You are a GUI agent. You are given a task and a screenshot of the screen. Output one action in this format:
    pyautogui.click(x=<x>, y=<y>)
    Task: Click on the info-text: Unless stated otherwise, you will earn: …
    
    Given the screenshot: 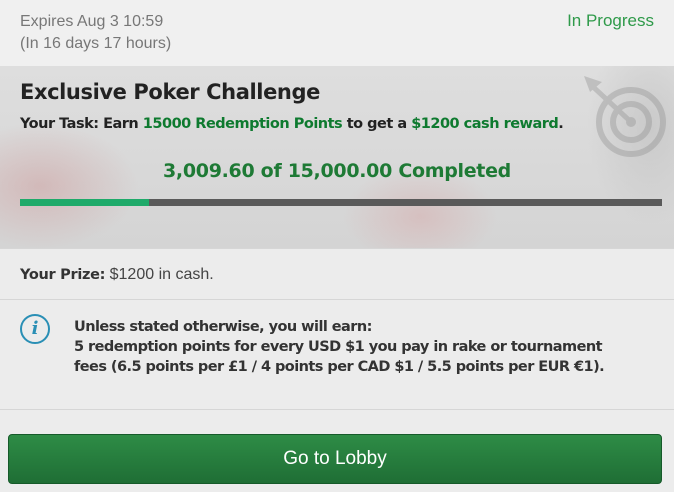 What is the action you would take?
    pyautogui.click(x=371, y=347)
    